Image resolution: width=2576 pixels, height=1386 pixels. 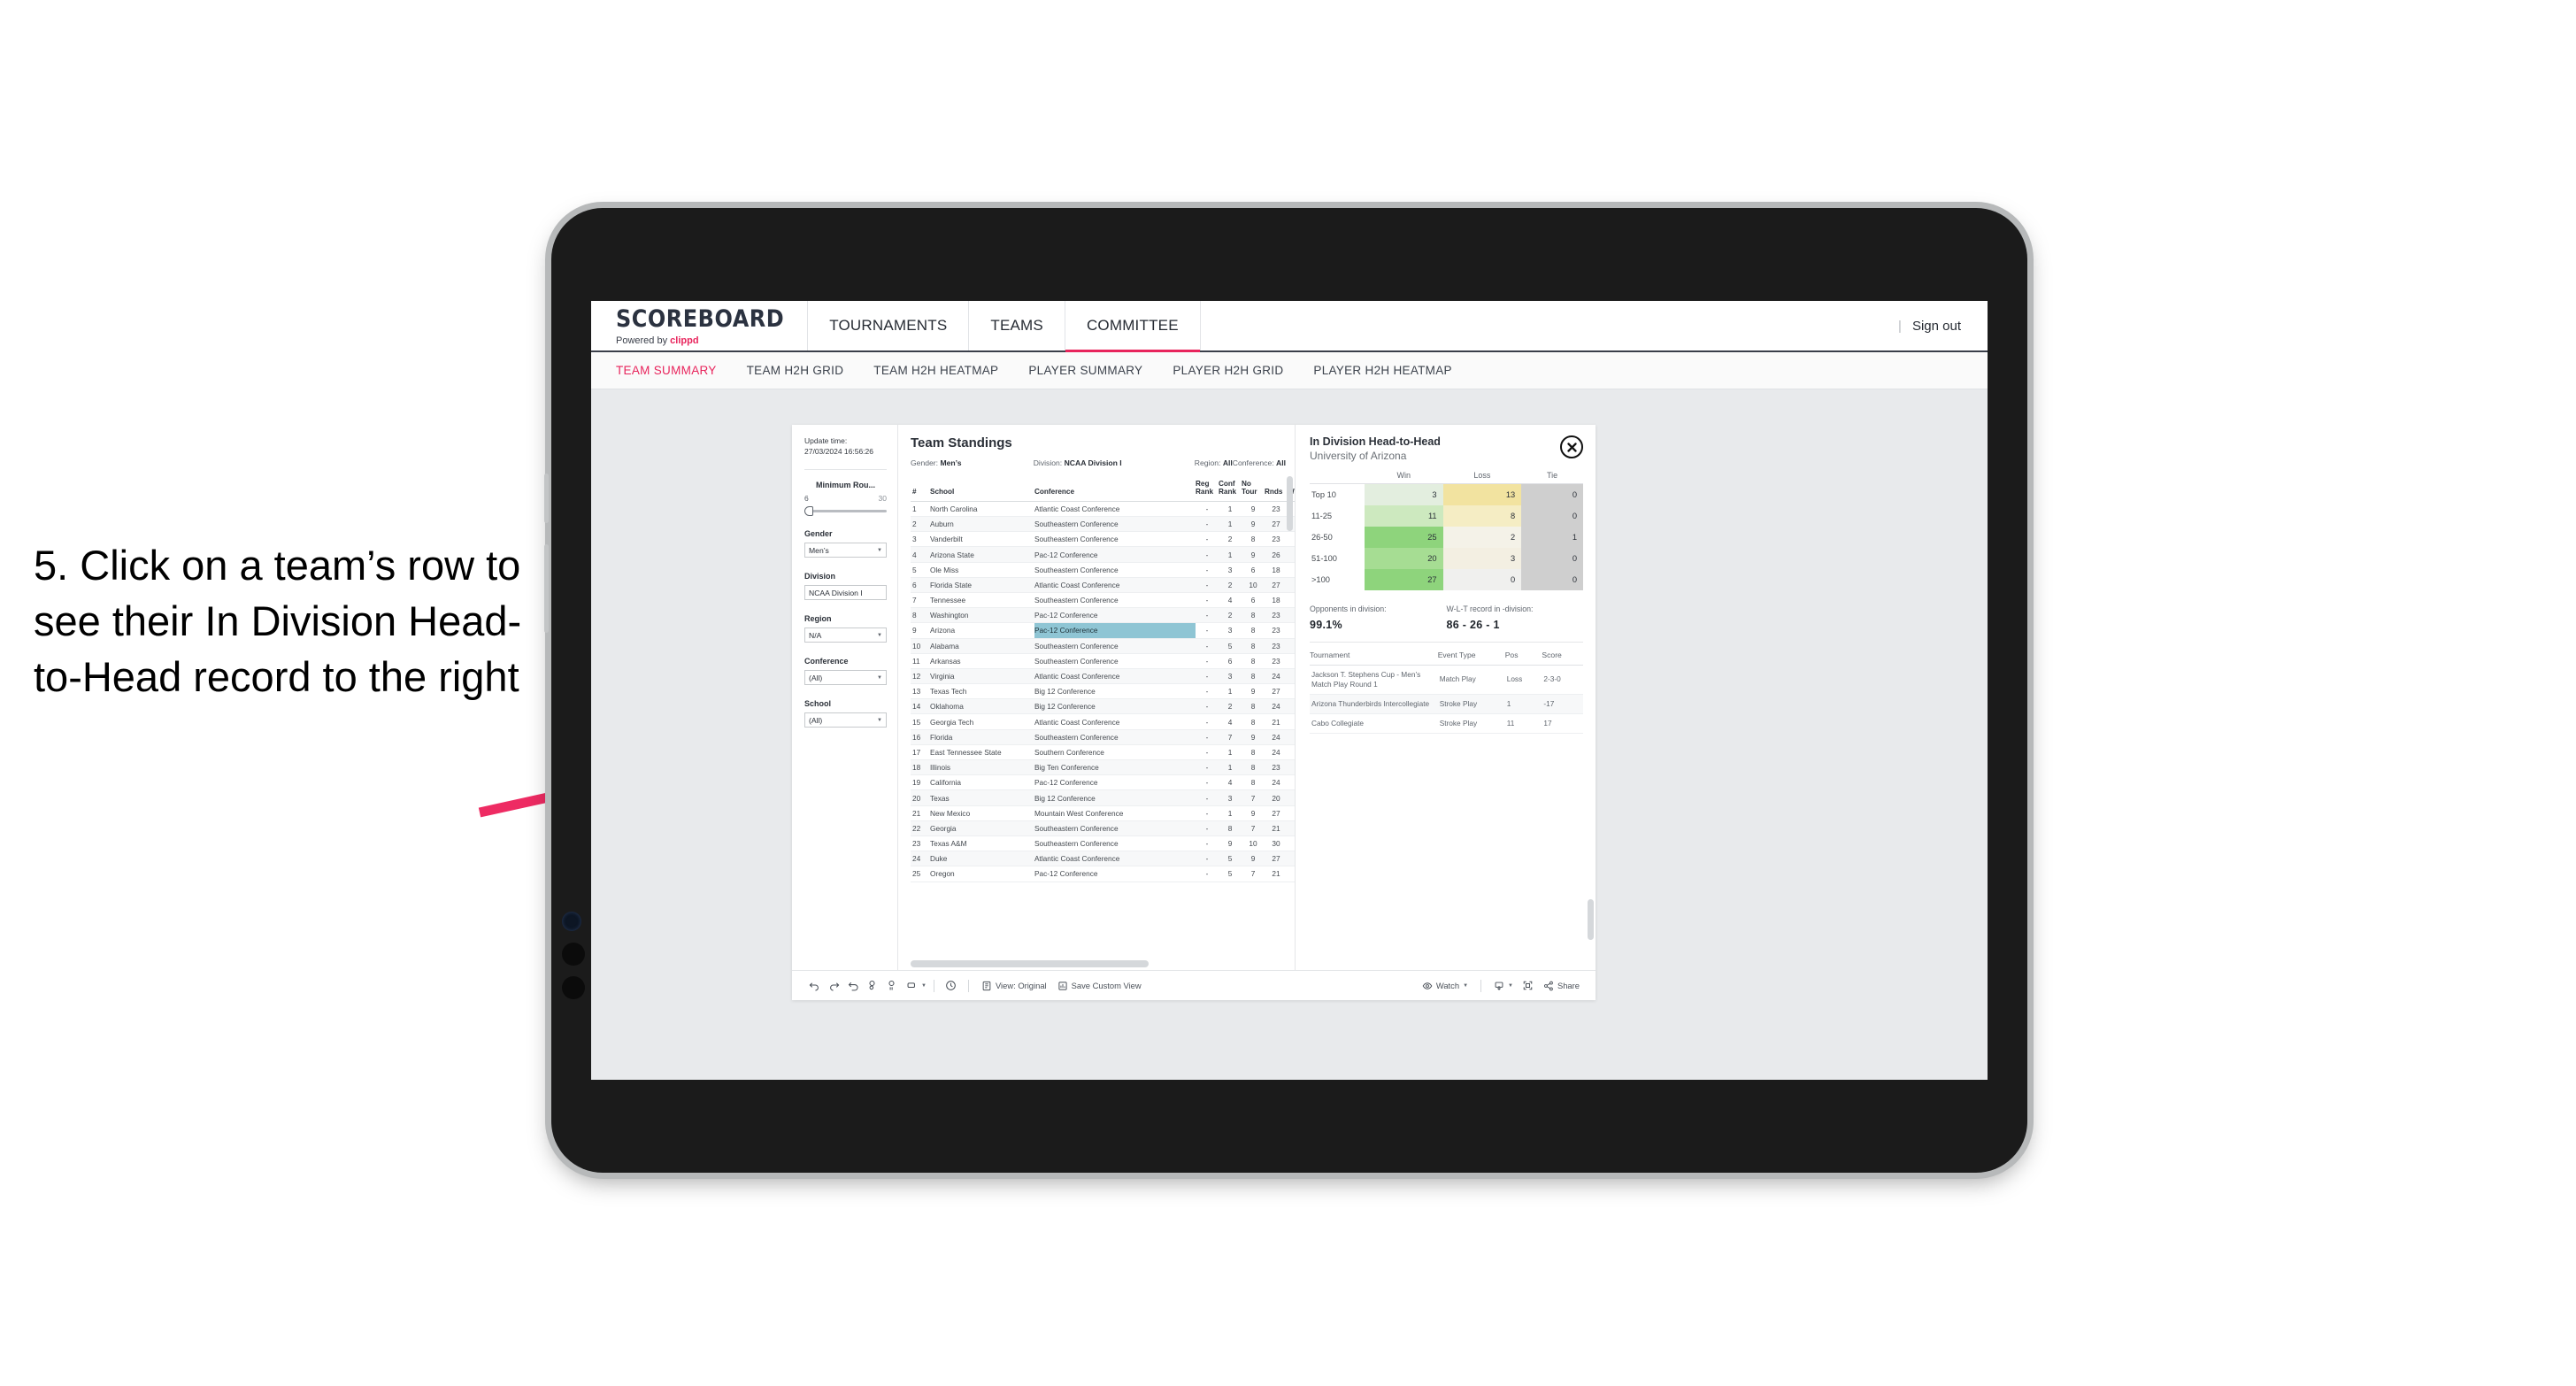 I want to click on slider-handle, so click(x=808, y=512).